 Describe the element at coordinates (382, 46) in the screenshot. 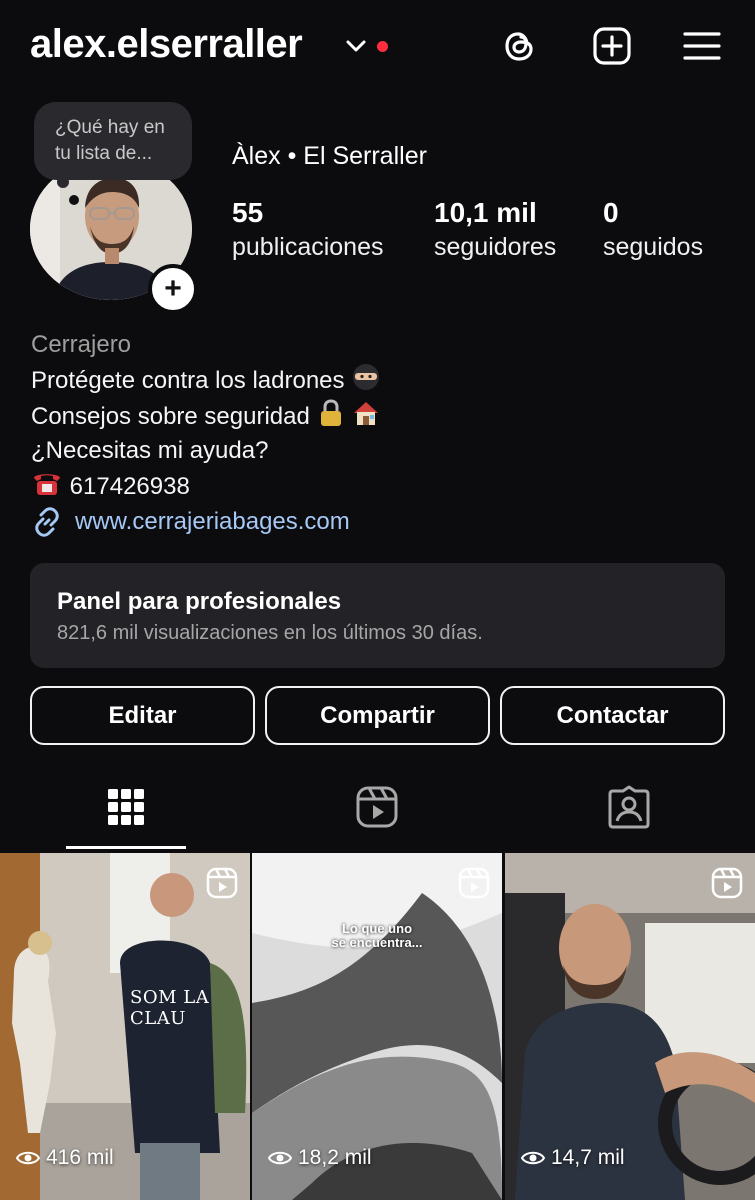

I see `notification-dot` at that location.